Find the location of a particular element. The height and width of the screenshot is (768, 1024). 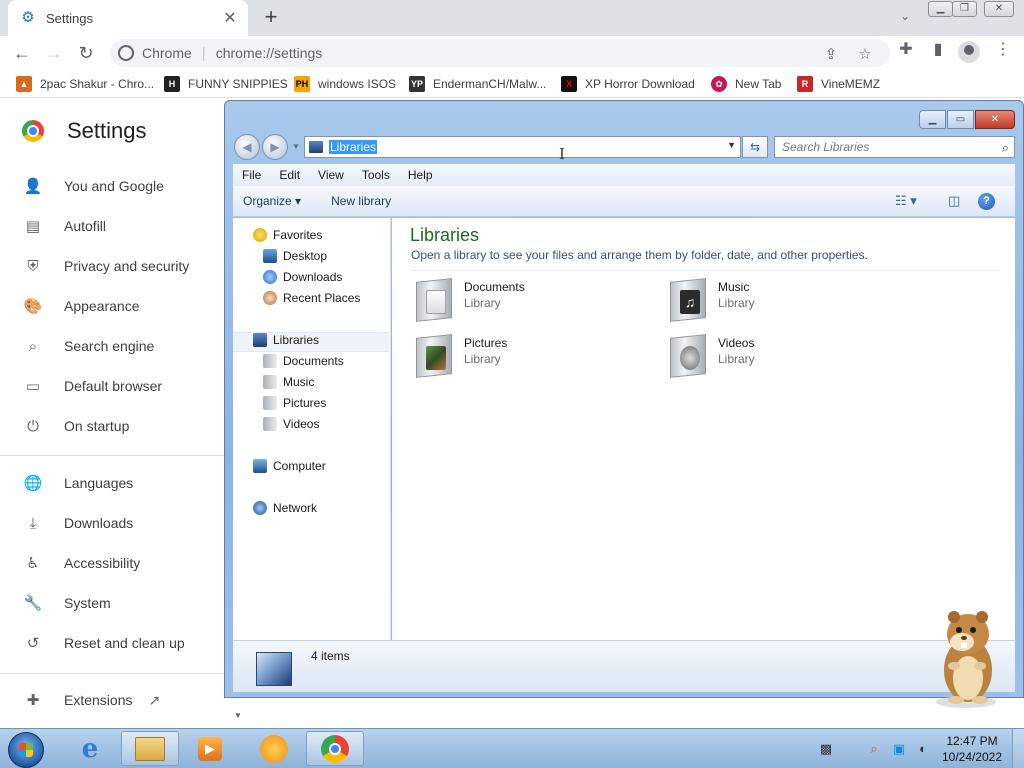

show-desktop-button is located at coordinates (1018, 748).